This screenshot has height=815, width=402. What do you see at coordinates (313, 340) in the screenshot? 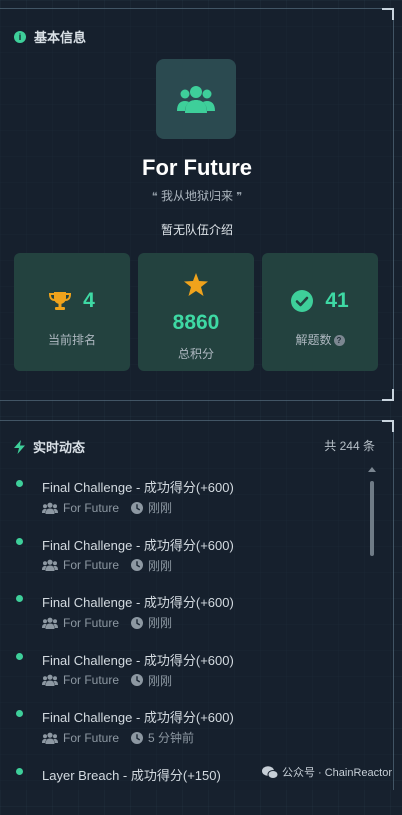
I see `solved-label-text: 解题数` at bounding box center [313, 340].